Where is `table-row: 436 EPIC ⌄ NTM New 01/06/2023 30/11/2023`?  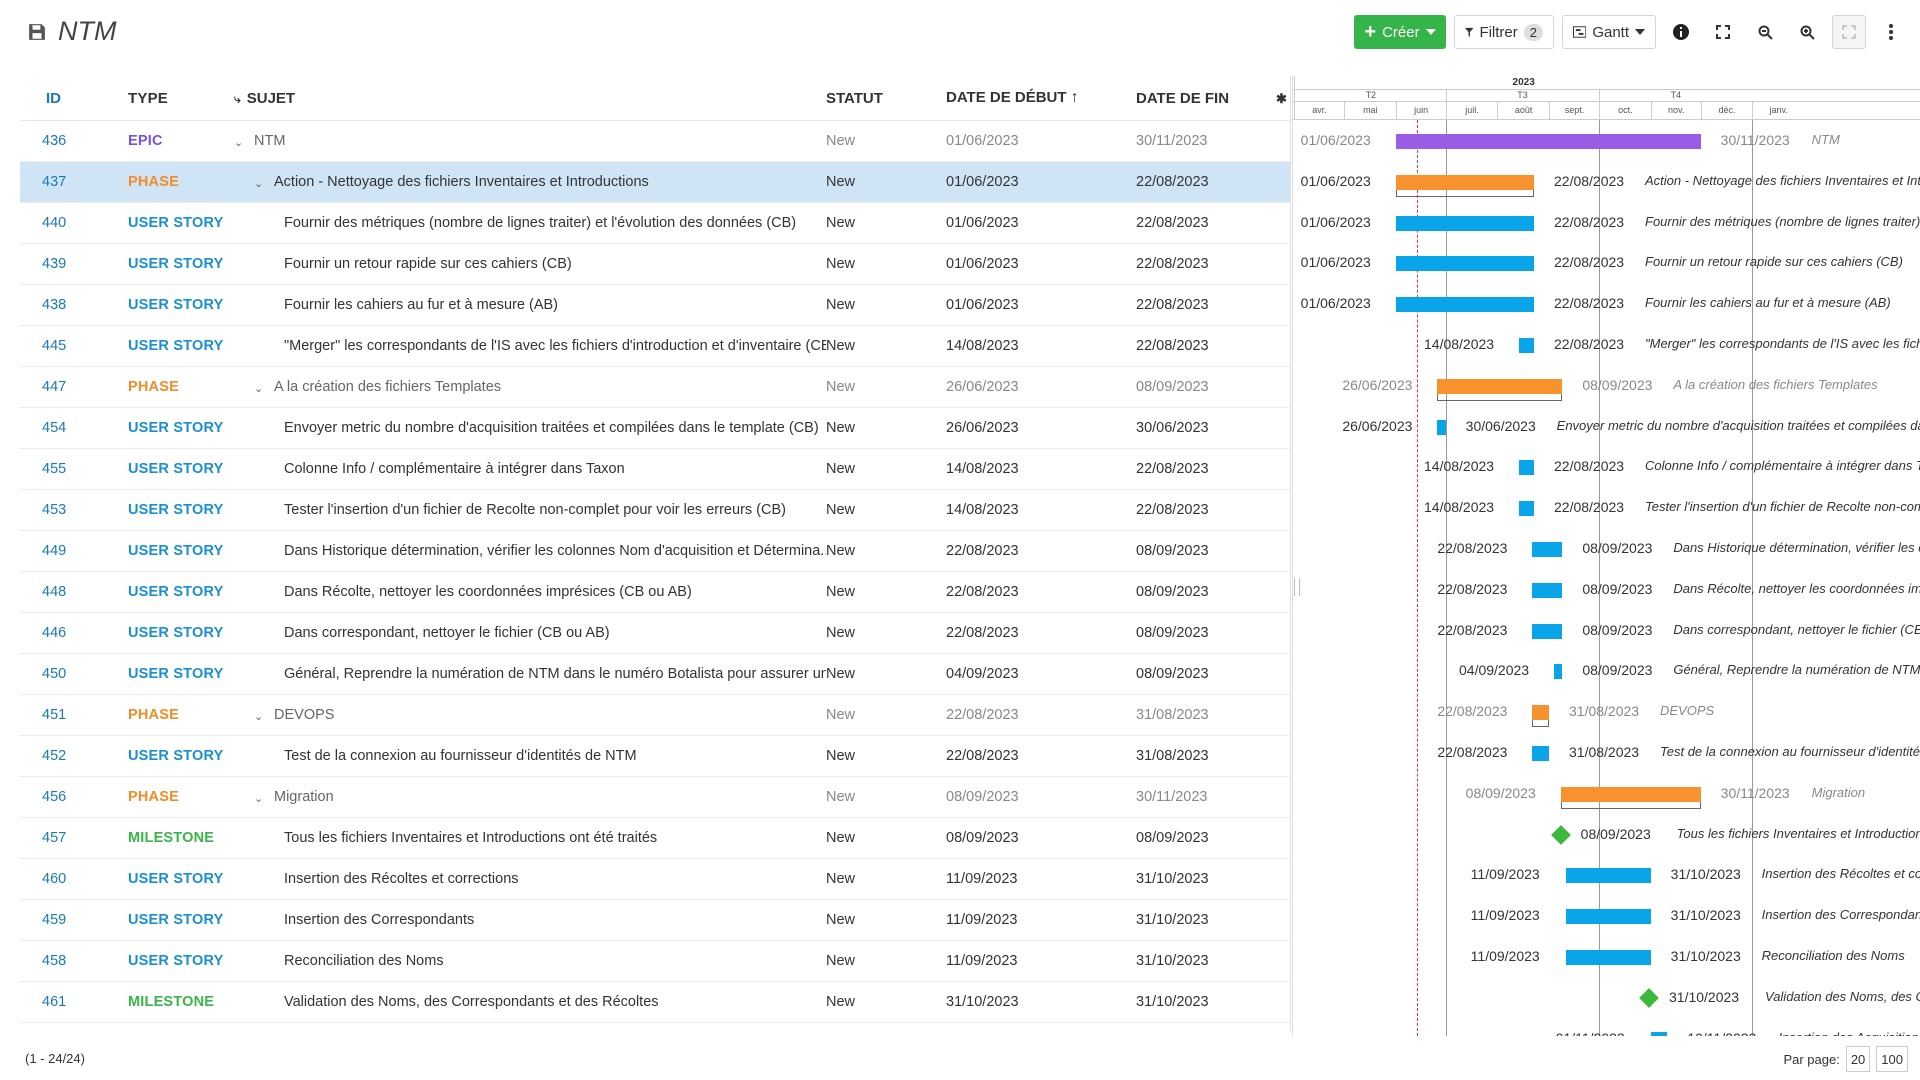
table-row: 436 EPIC ⌄ NTM New 01/06/2023 30/11/2023 is located at coordinates (655, 141).